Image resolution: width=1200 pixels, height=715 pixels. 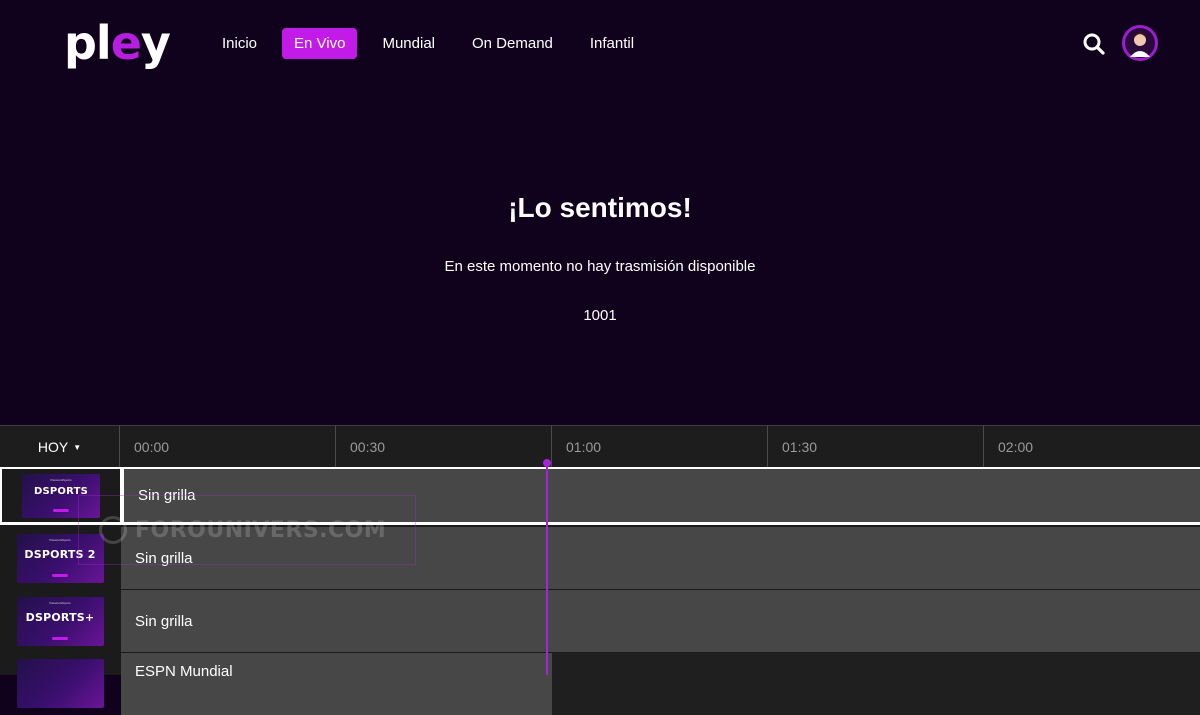 I want to click on time-bar: HOY ▼ 00:00 00:30 01:00 01:30 02:00, so click(x=600, y=446).